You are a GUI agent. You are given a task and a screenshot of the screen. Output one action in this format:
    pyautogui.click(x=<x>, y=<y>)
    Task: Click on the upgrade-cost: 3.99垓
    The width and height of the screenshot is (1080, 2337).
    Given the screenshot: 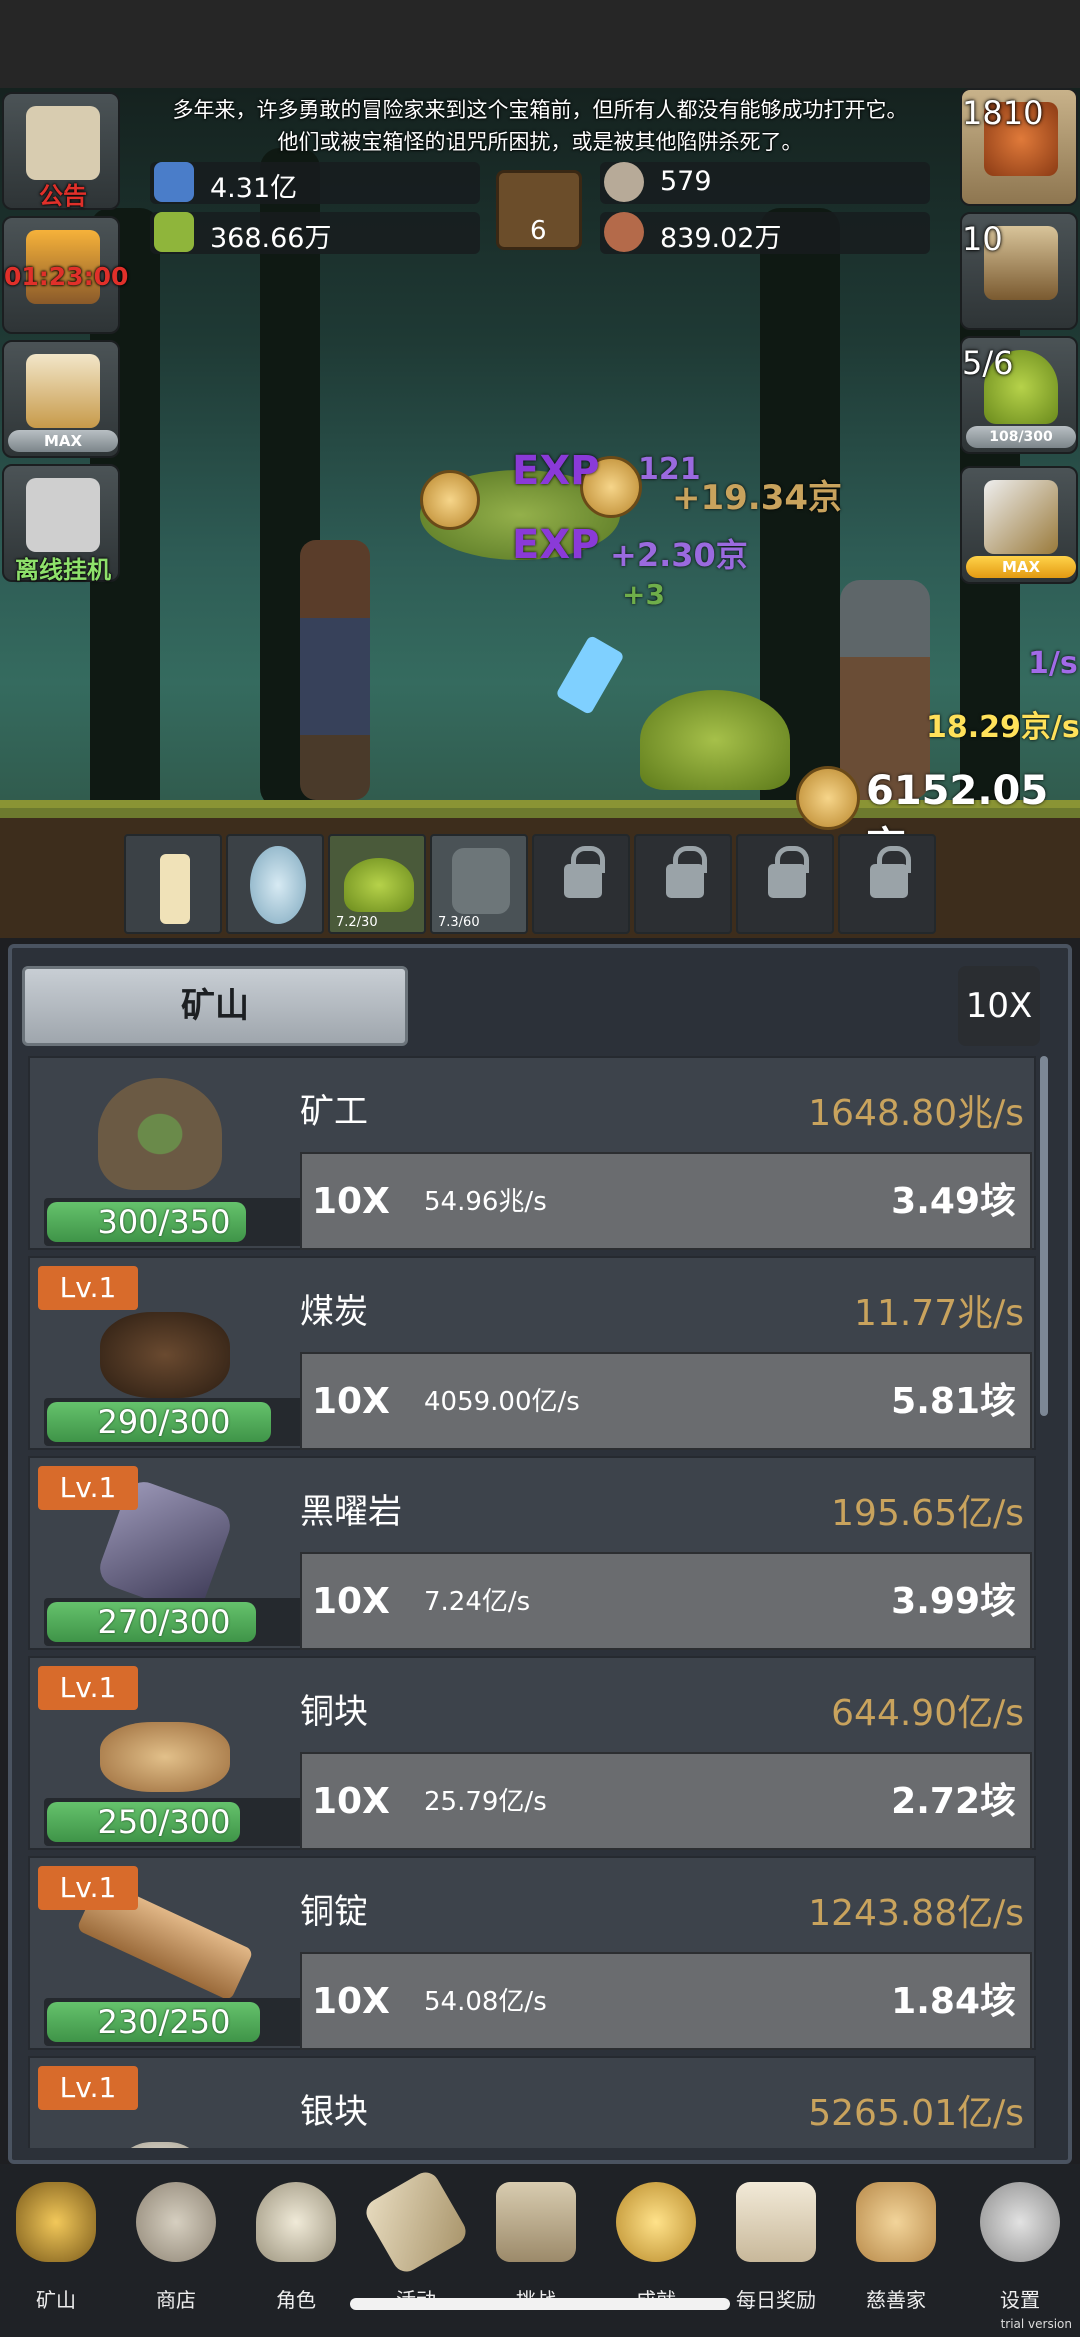 What is the action you would take?
    pyautogui.click(x=953, y=1601)
    